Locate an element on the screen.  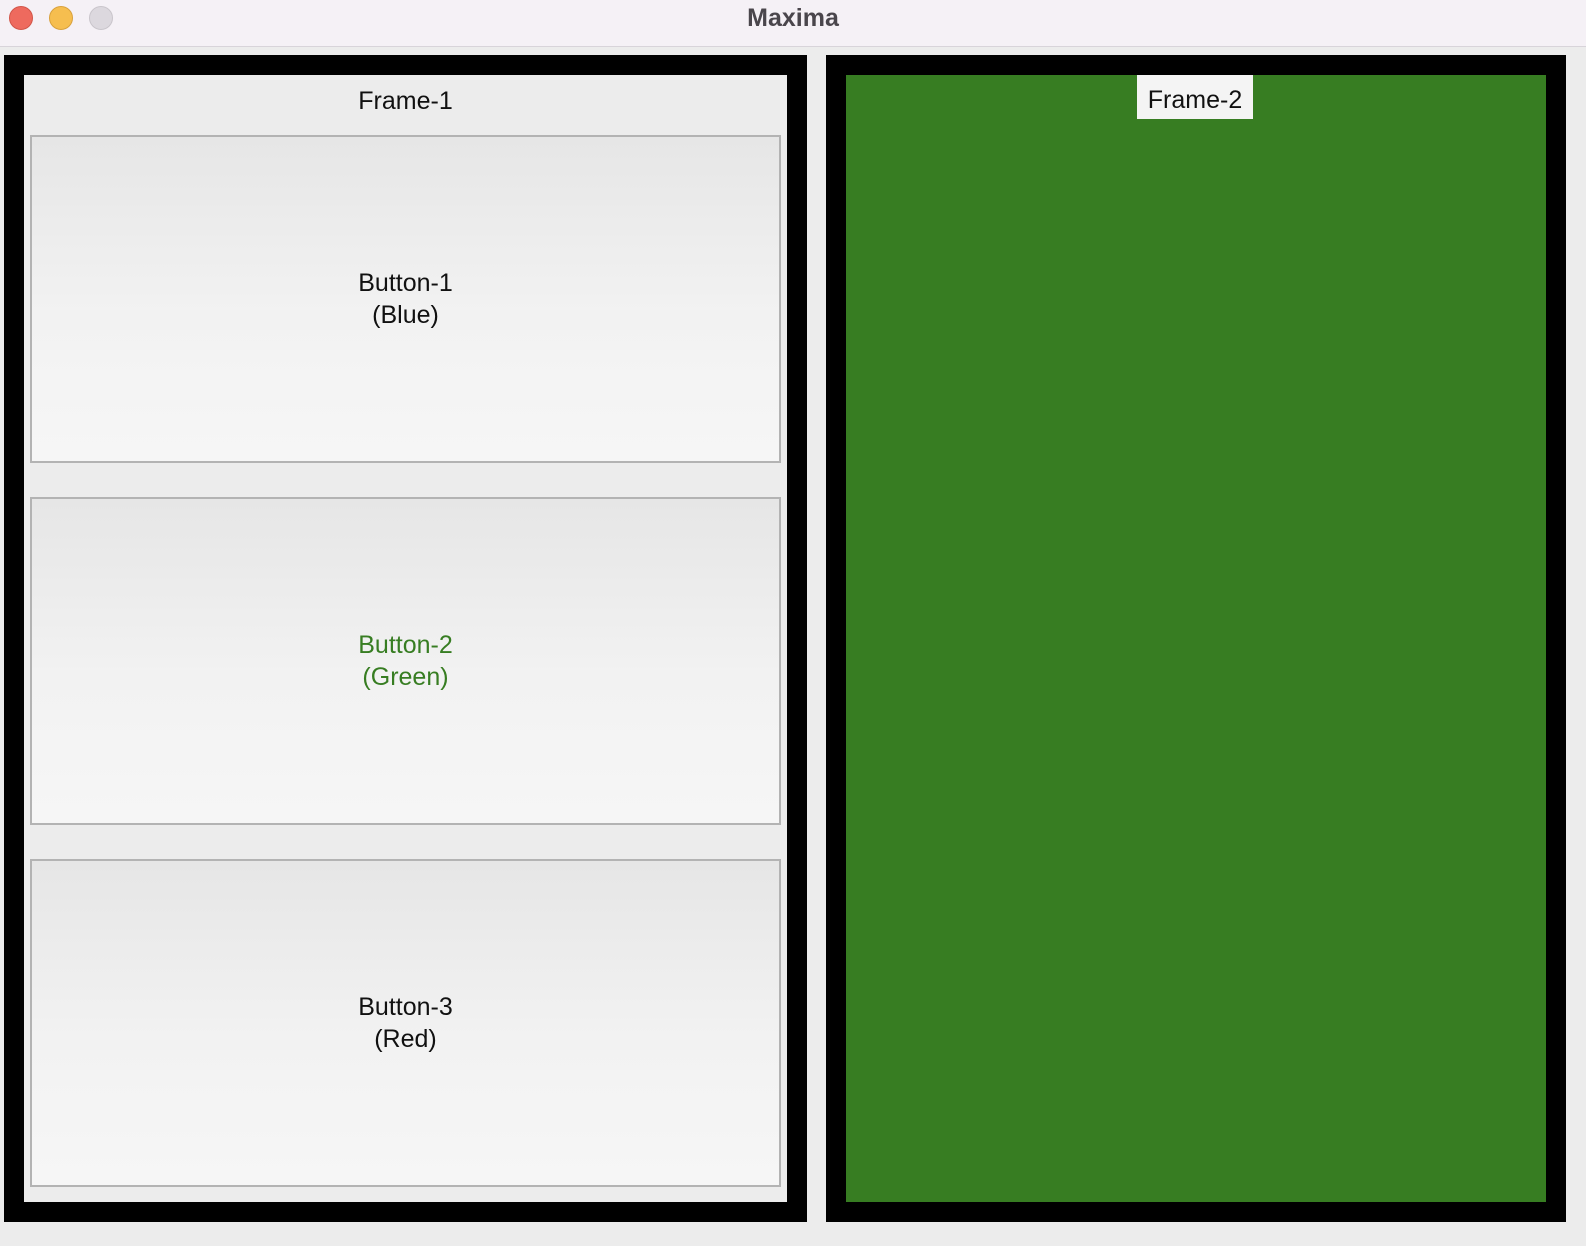
window-title: Maxima is located at coordinates (793, 18).